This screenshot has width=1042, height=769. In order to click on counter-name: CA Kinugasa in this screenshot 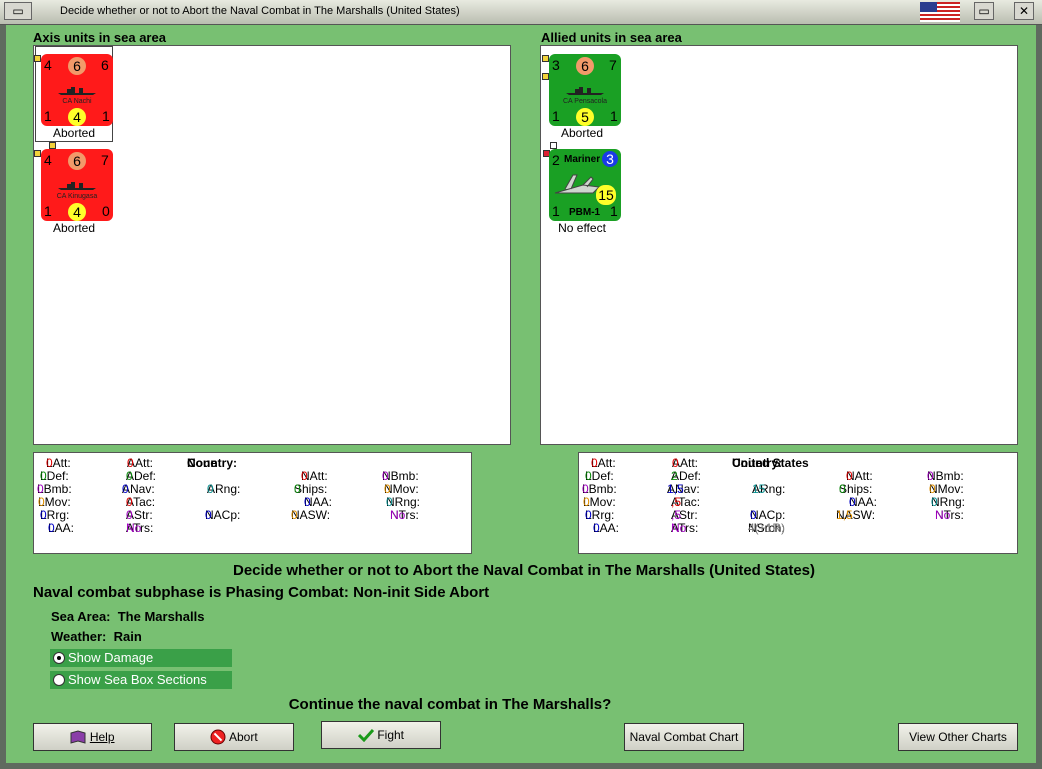, I will do `click(77, 196)`.